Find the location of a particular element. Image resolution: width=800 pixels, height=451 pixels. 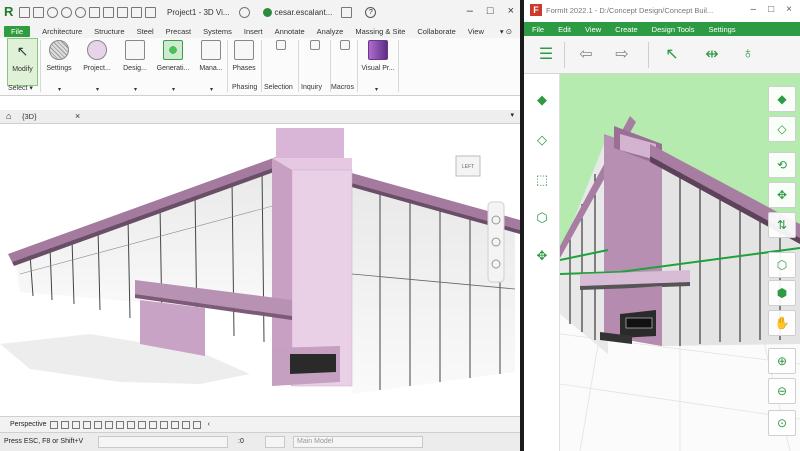

phases-button: Phases is located at coordinates (244, 62).